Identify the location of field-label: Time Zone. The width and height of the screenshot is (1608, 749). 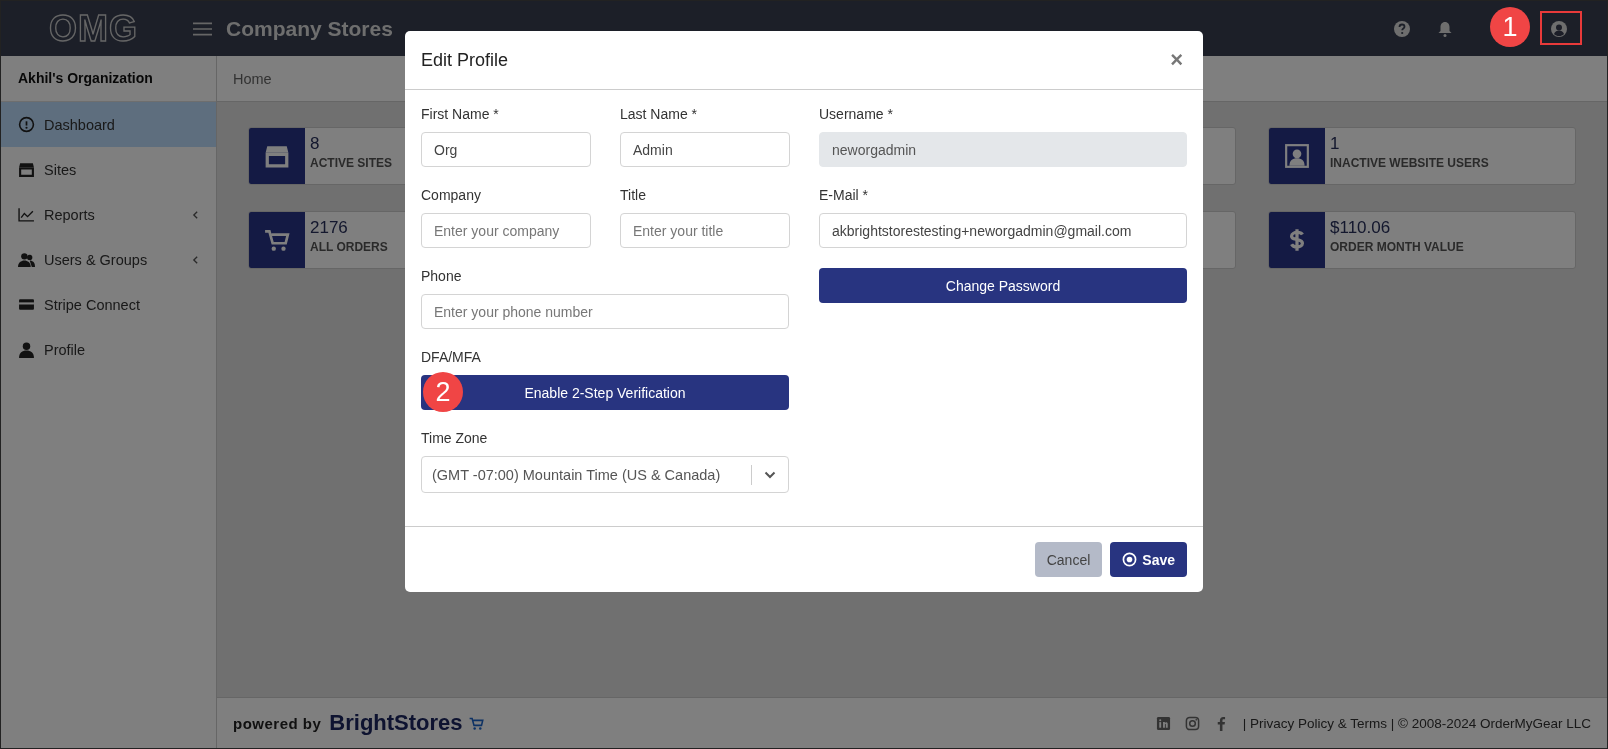
(455, 438).